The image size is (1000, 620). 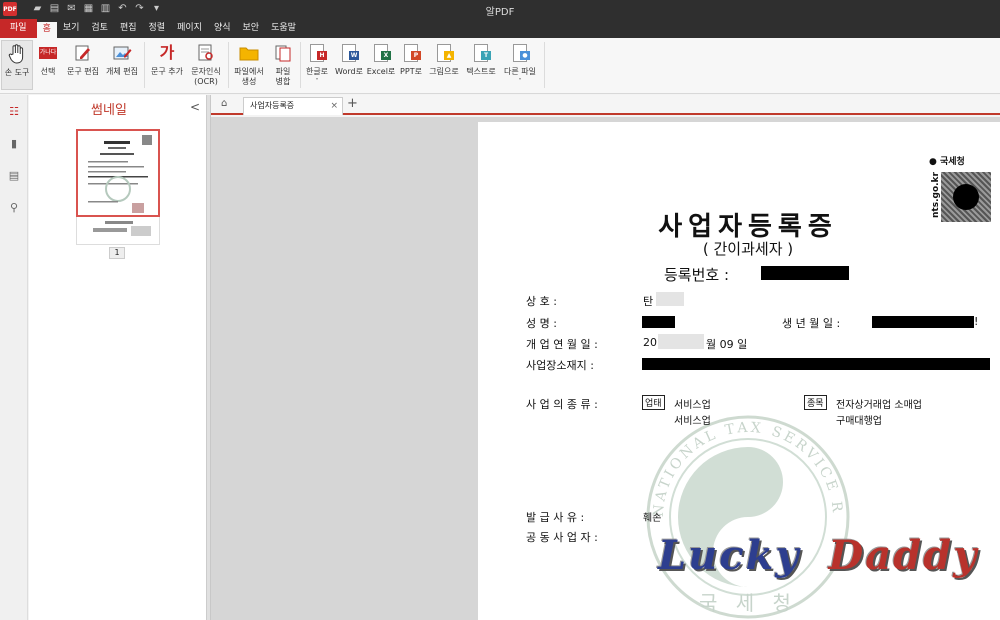 What do you see at coordinates (562, 537) in the screenshot?
I see `co-owner-label: 공 동 사 업 자 :` at bounding box center [562, 537].